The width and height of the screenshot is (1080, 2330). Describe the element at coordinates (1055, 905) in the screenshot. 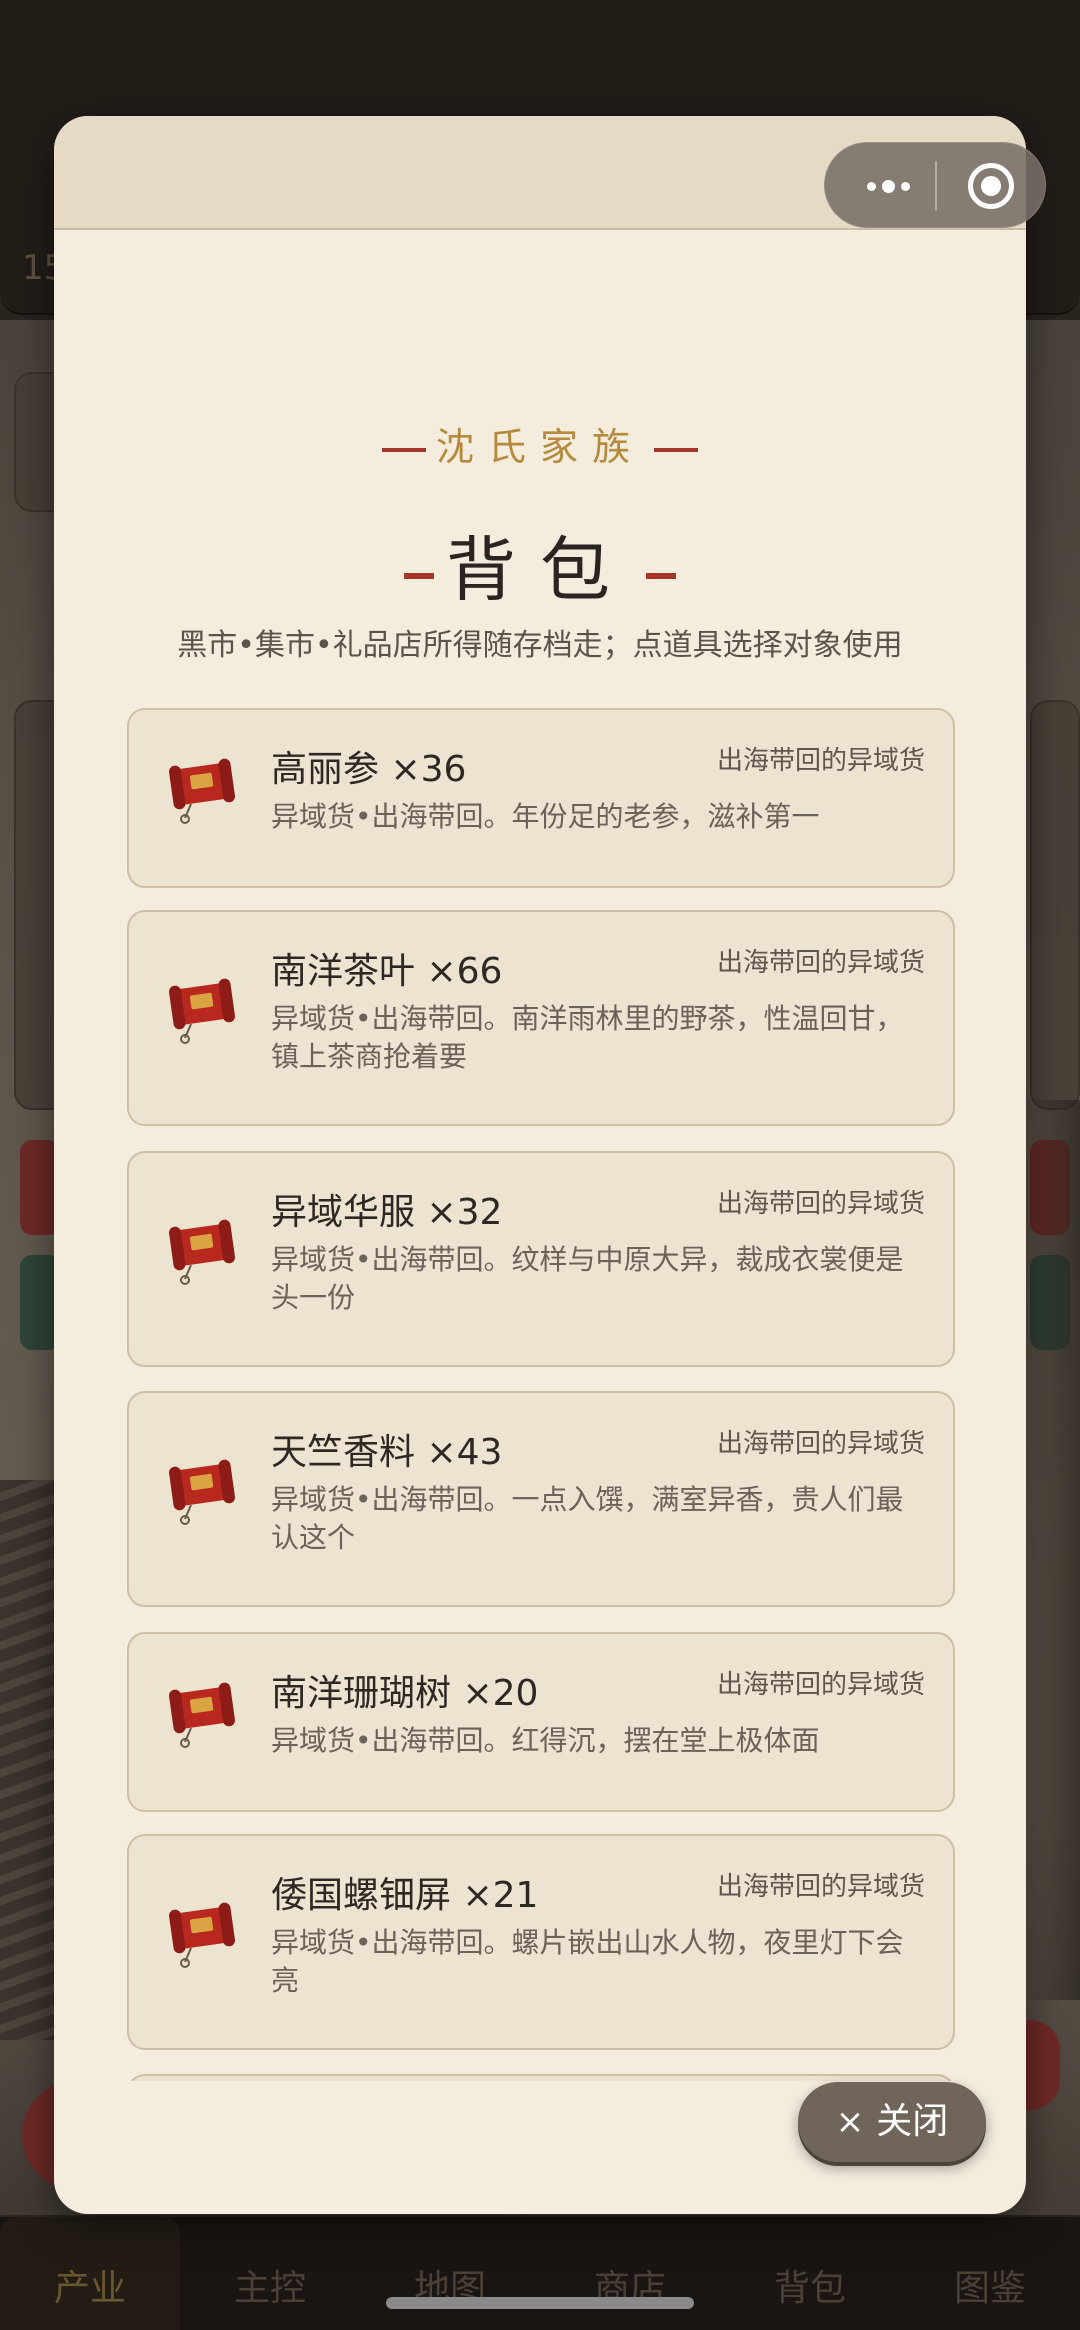

I see `background-card` at that location.